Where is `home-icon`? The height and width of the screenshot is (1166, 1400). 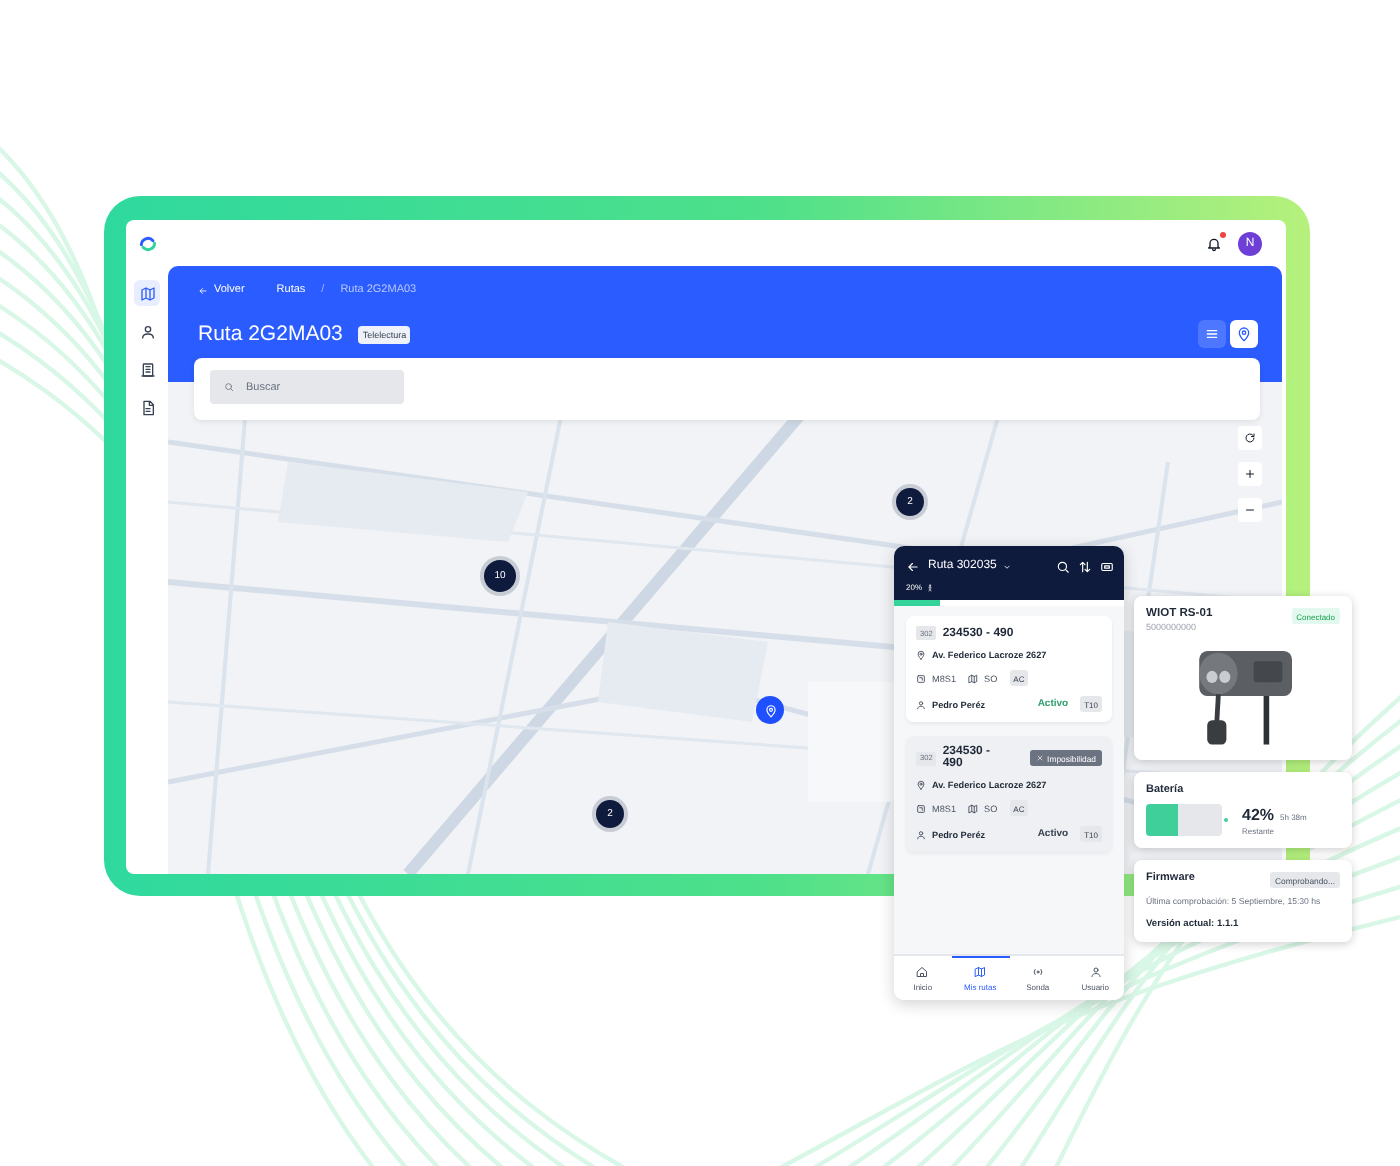 home-icon is located at coordinates (922, 972).